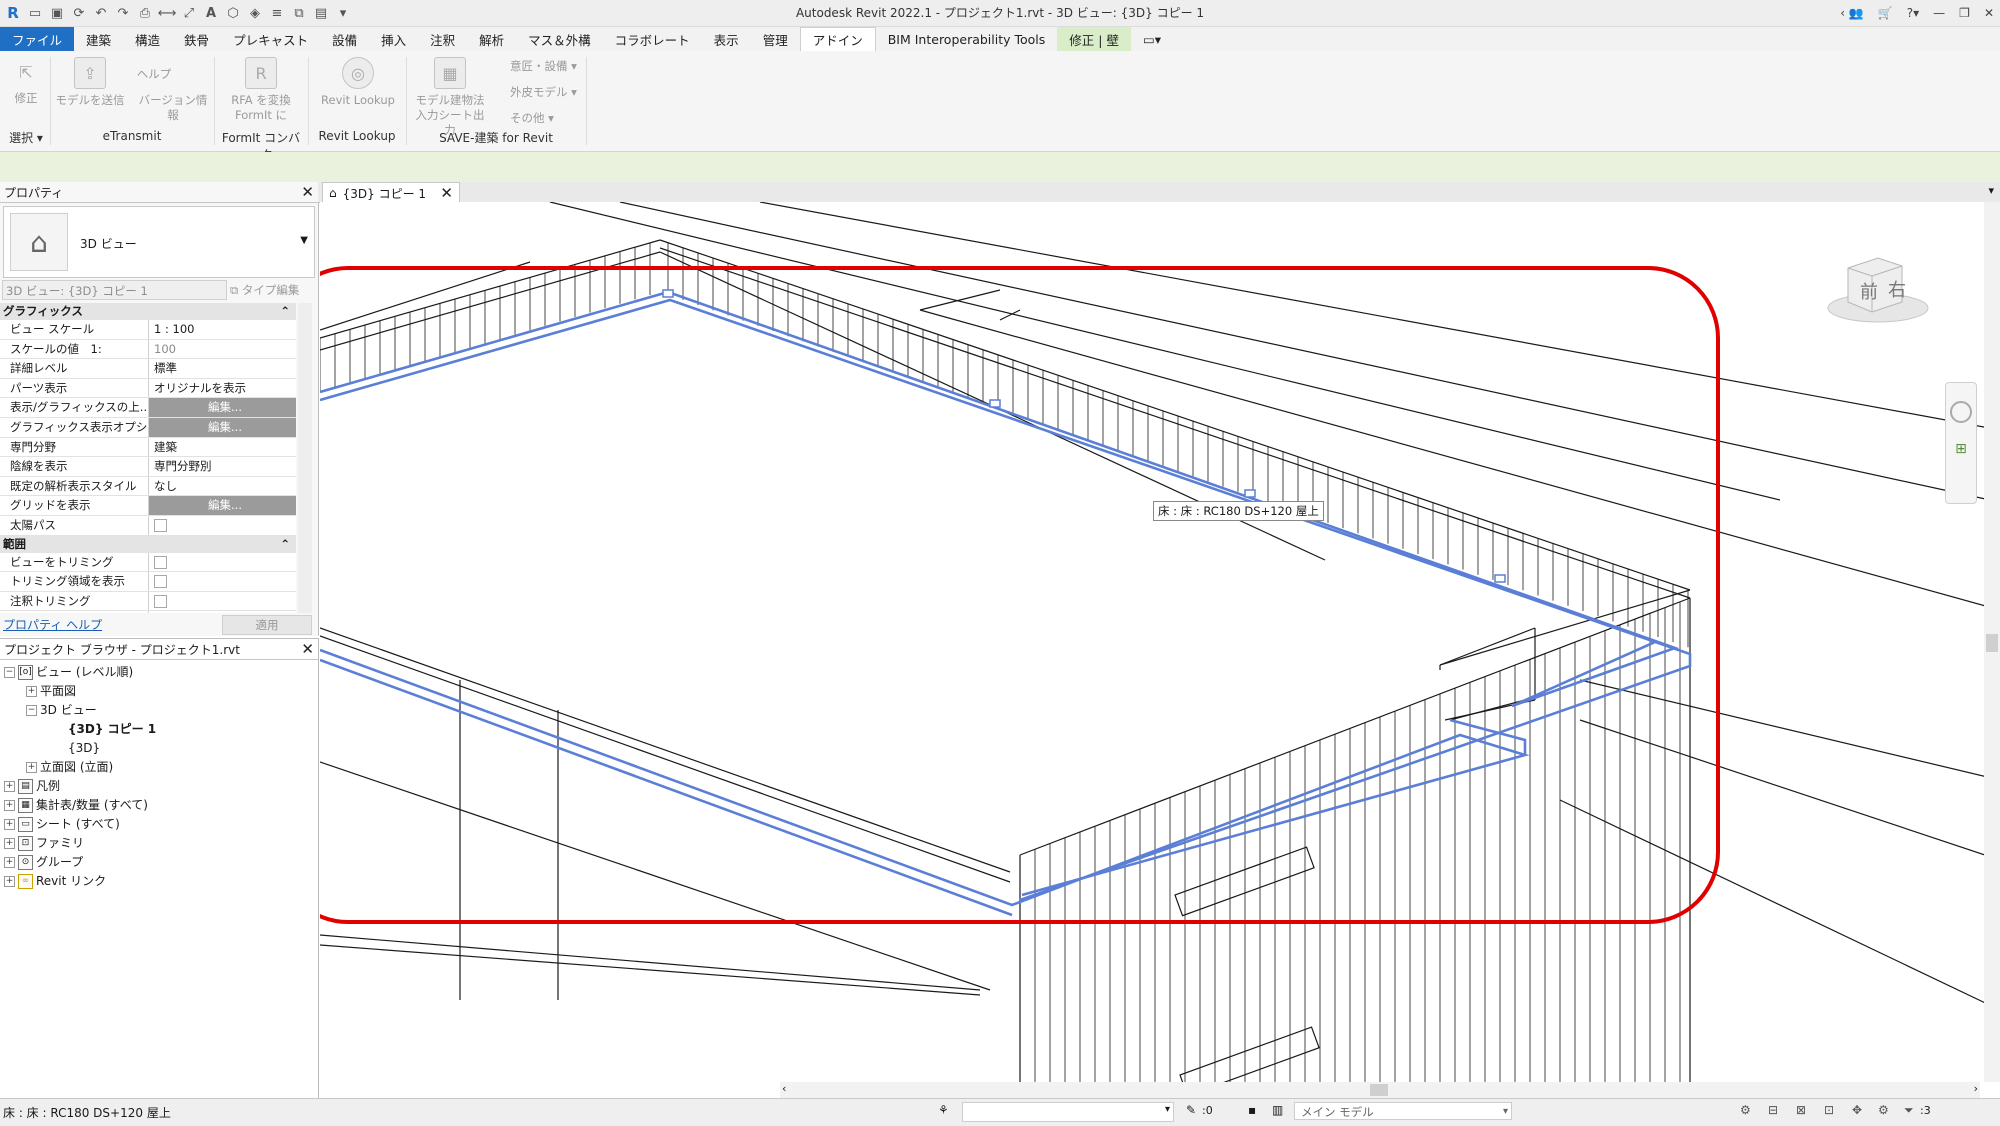  What do you see at coordinates (222, 329) in the screenshot?
I see `prop-value: 1 : 100` at bounding box center [222, 329].